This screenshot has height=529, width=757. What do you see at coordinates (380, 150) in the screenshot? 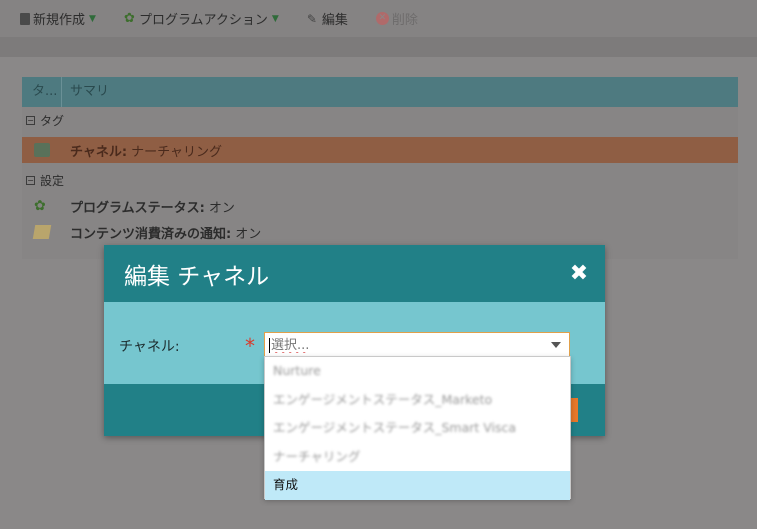
I see `table-row: チャネル: ナーチャリング` at bounding box center [380, 150].